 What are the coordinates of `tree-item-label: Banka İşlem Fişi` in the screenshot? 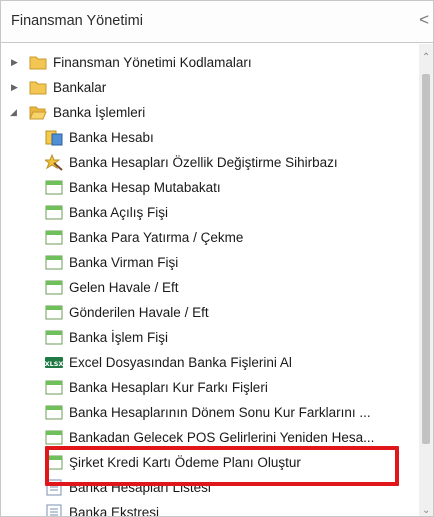 It's located at (119, 337).